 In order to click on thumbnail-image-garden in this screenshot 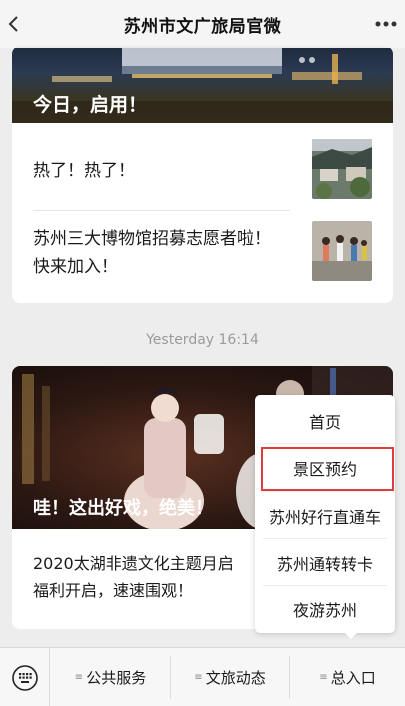, I will do `click(342, 169)`.